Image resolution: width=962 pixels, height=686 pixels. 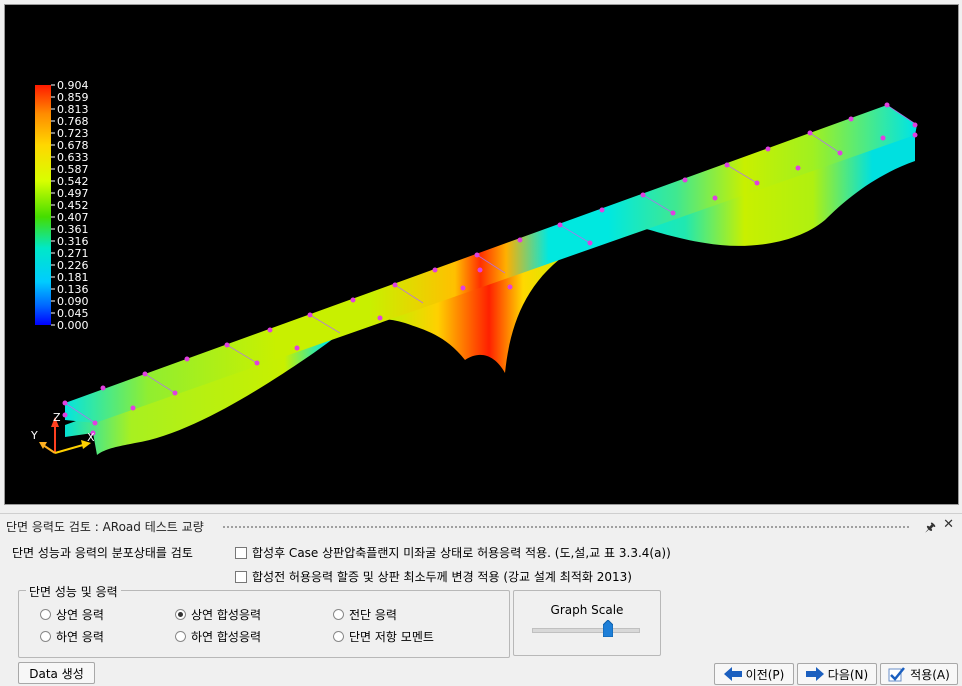 What do you see at coordinates (180, 614) in the screenshot?
I see `radio-dot-selected` at bounding box center [180, 614].